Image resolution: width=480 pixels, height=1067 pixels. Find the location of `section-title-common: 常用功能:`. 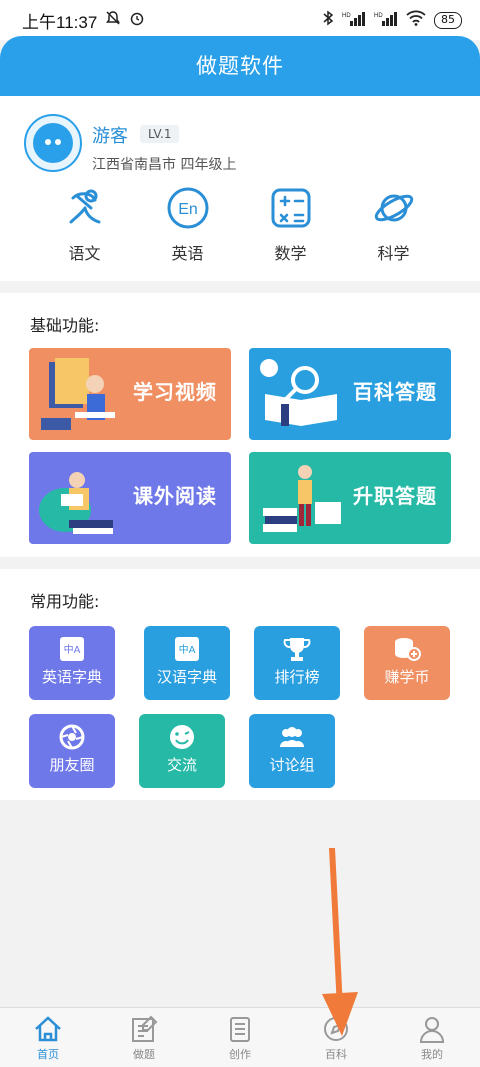

section-title-common: 常用功能: is located at coordinates (65, 601).